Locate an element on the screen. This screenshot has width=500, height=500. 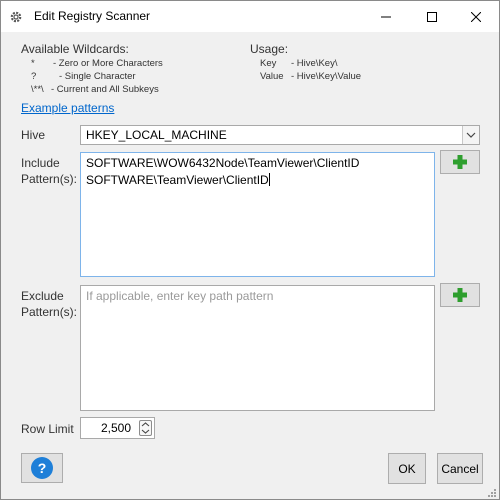
include-pattern-line: SOFTWARE\TeamViewer\ClientID is located at coordinates (257, 180).